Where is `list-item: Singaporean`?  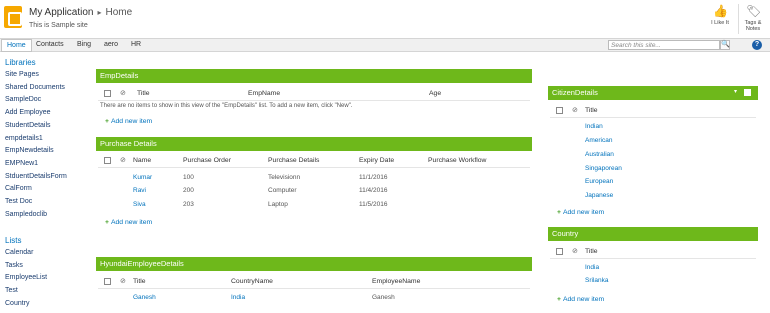 list-item: Singaporean is located at coordinates (603, 168).